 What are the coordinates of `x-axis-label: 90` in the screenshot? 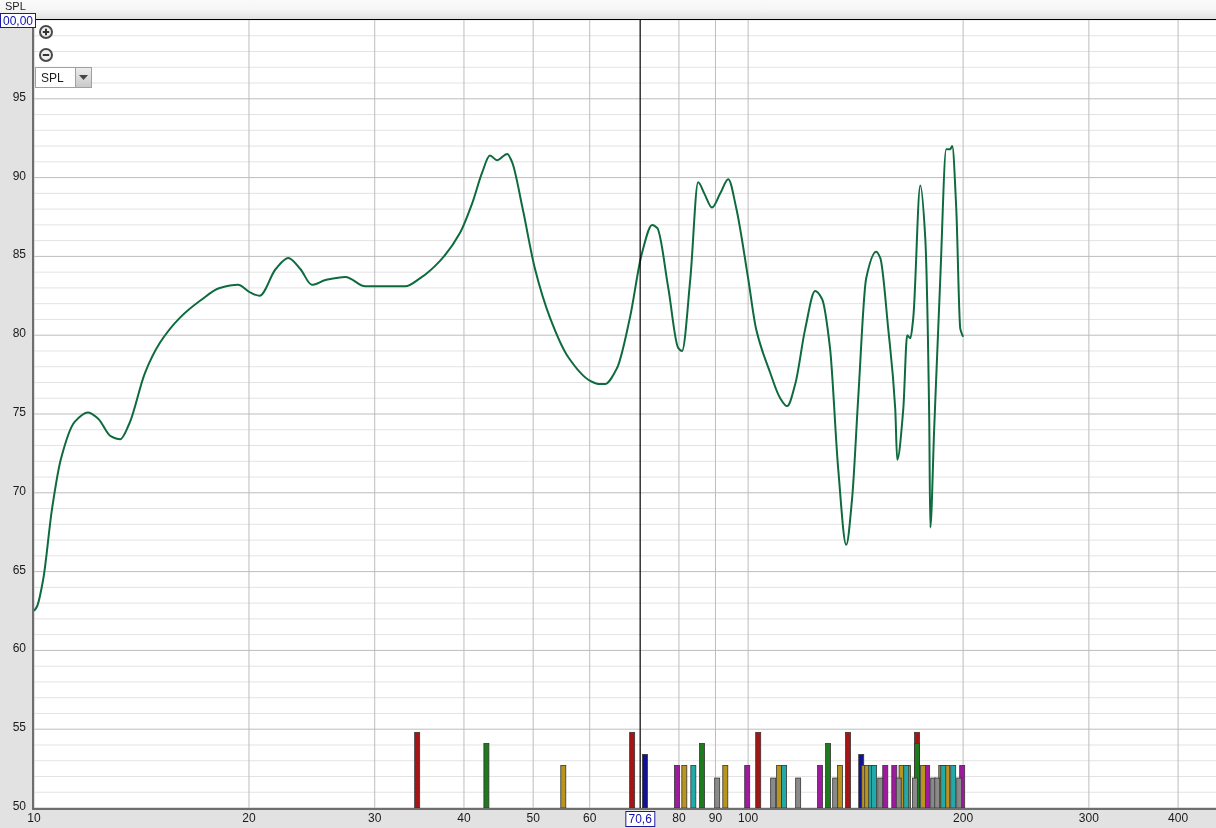 It's located at (715, 818).